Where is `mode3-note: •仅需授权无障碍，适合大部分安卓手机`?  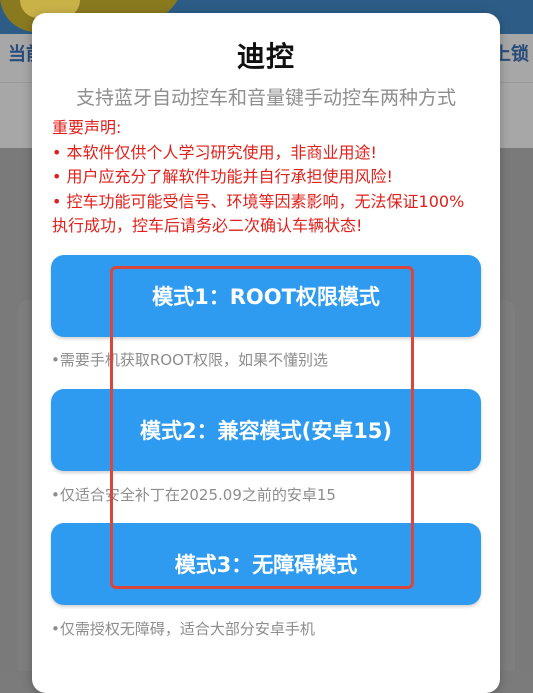 mode3-note: •仅需授权无障碍，适合大部分安卓手机 is located at coordinates (183, 629).